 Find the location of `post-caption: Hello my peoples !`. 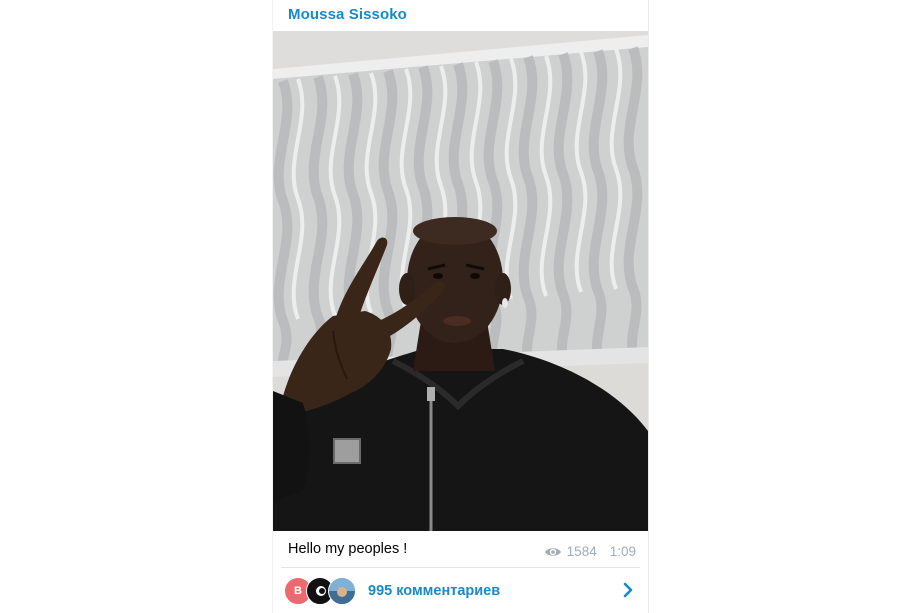

post-caption: Hello my peoples ! is located at coordinates (348, 549).